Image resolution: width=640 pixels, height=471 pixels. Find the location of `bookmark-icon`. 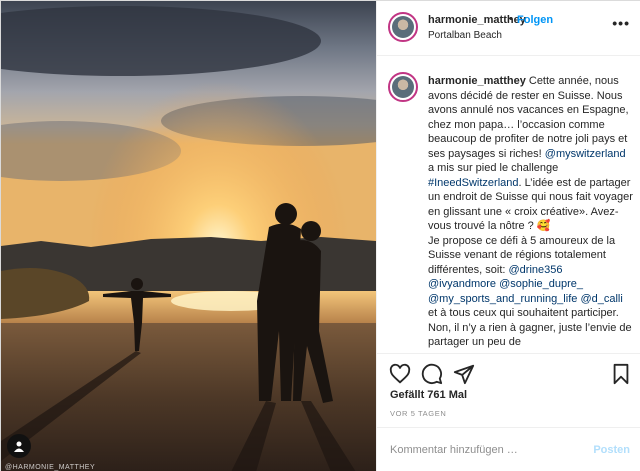

bookmark-icon is located at coordinates (621, 374).